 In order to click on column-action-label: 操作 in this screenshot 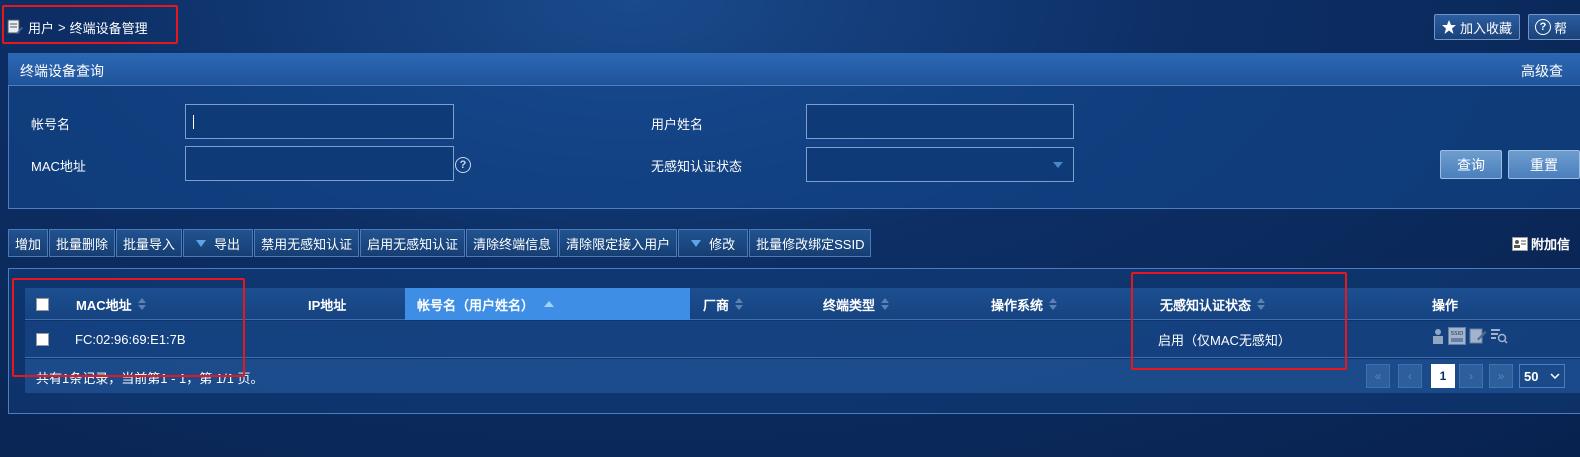, I will do `click(1445, 305)`.